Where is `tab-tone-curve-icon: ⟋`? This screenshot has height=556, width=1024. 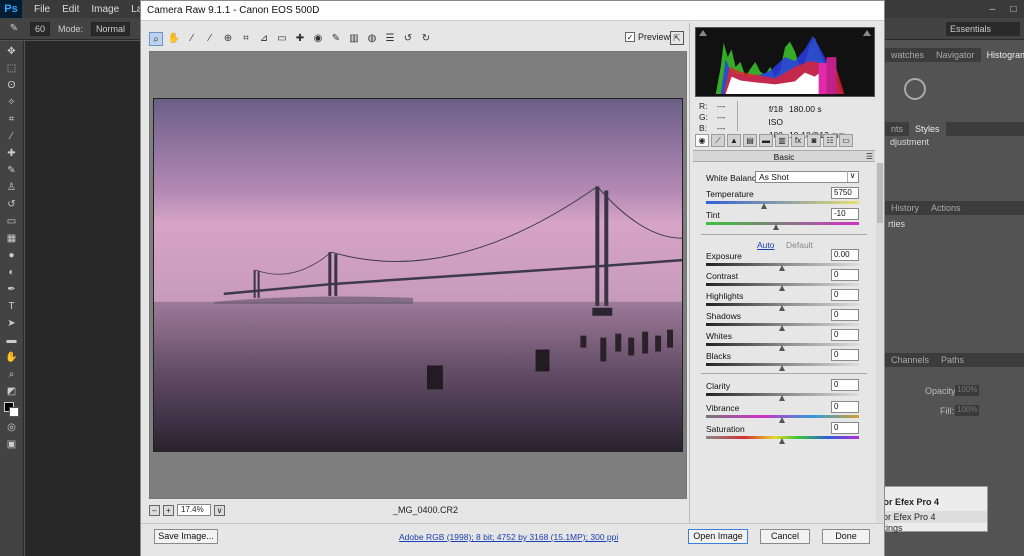
tab-tone-curve-icon: ⟋ is located at coordinates (718, 140).